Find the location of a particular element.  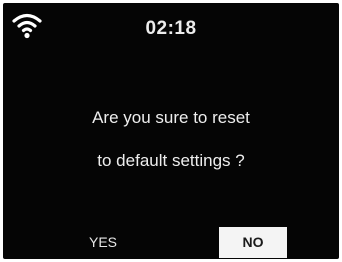

yes-button: YES is located at coordinates (103, 242).